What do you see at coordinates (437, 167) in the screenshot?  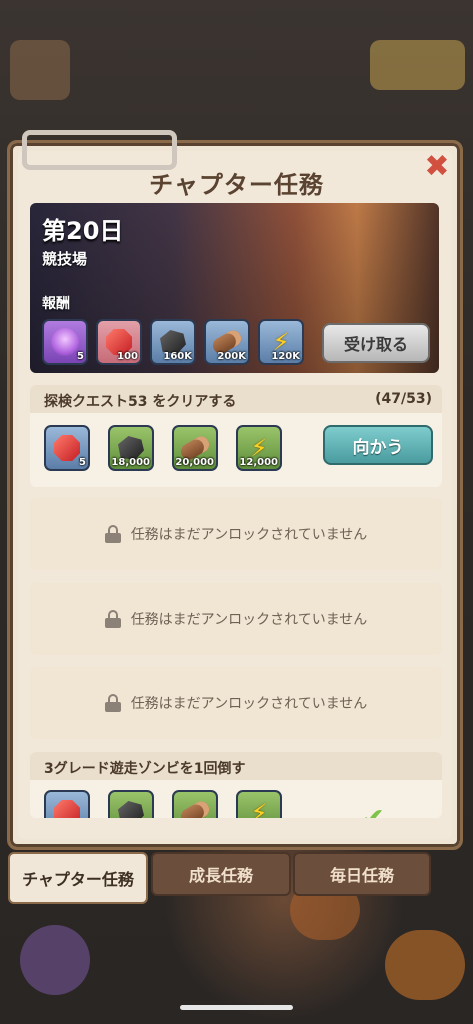 I see `close-icon: ✖` at bounding box center [437, 167].